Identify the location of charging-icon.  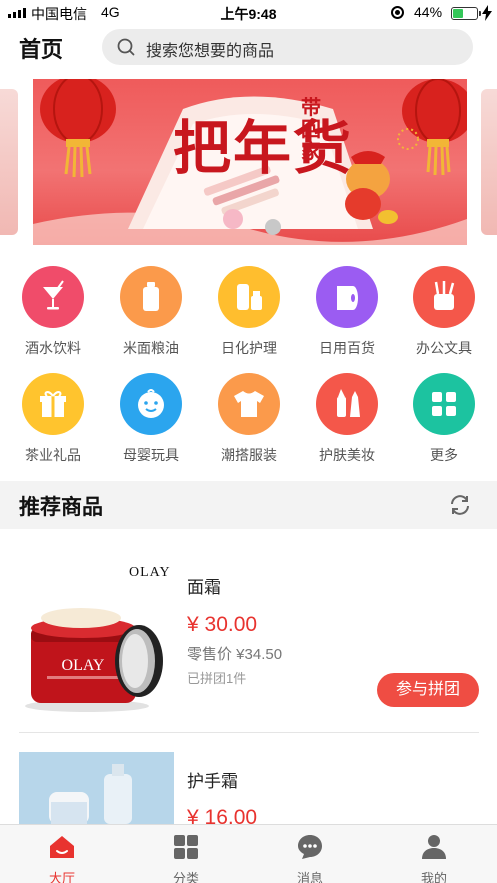
(487, 13).